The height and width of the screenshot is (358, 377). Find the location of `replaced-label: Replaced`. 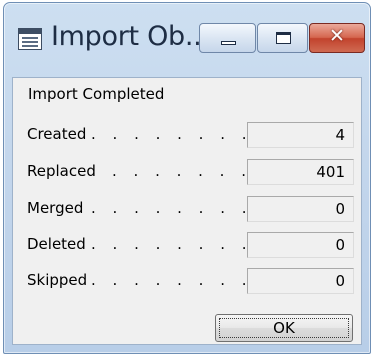

replaced-label: Replaced is located at coordinates (61, 171).